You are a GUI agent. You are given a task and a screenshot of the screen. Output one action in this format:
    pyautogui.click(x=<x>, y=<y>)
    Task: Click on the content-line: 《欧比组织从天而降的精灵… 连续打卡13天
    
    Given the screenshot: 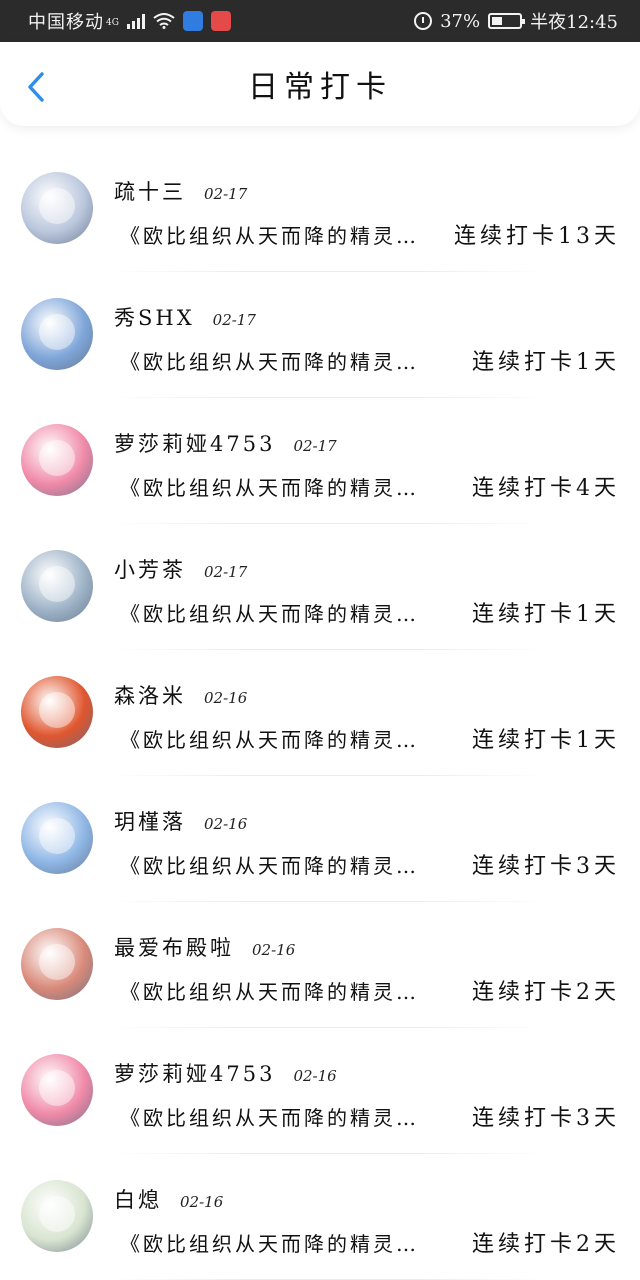 What is the action you would take?
    pyautogui.click(x=370, y=234)
    